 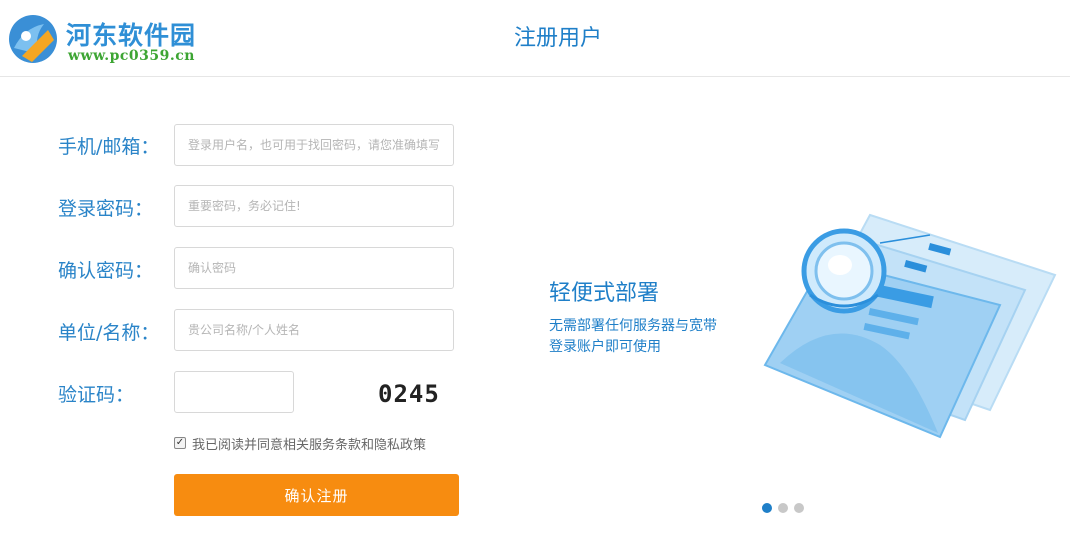 What do you see at coordinates (316, 495) in the screenshot?
I see `confirm-register-button: 确认注册` at bounding box center [316, 495].